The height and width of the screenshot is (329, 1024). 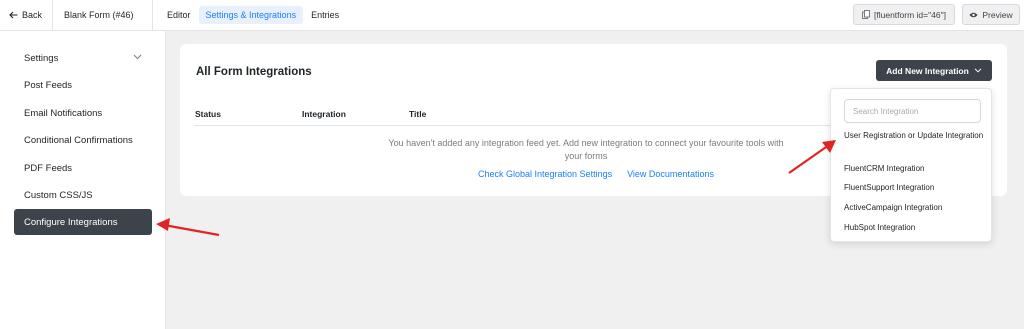 What do you see at coordinates (325, 15) in the screenshot?
I see `tab-entries: Entries` at bounding box center [325, 15].